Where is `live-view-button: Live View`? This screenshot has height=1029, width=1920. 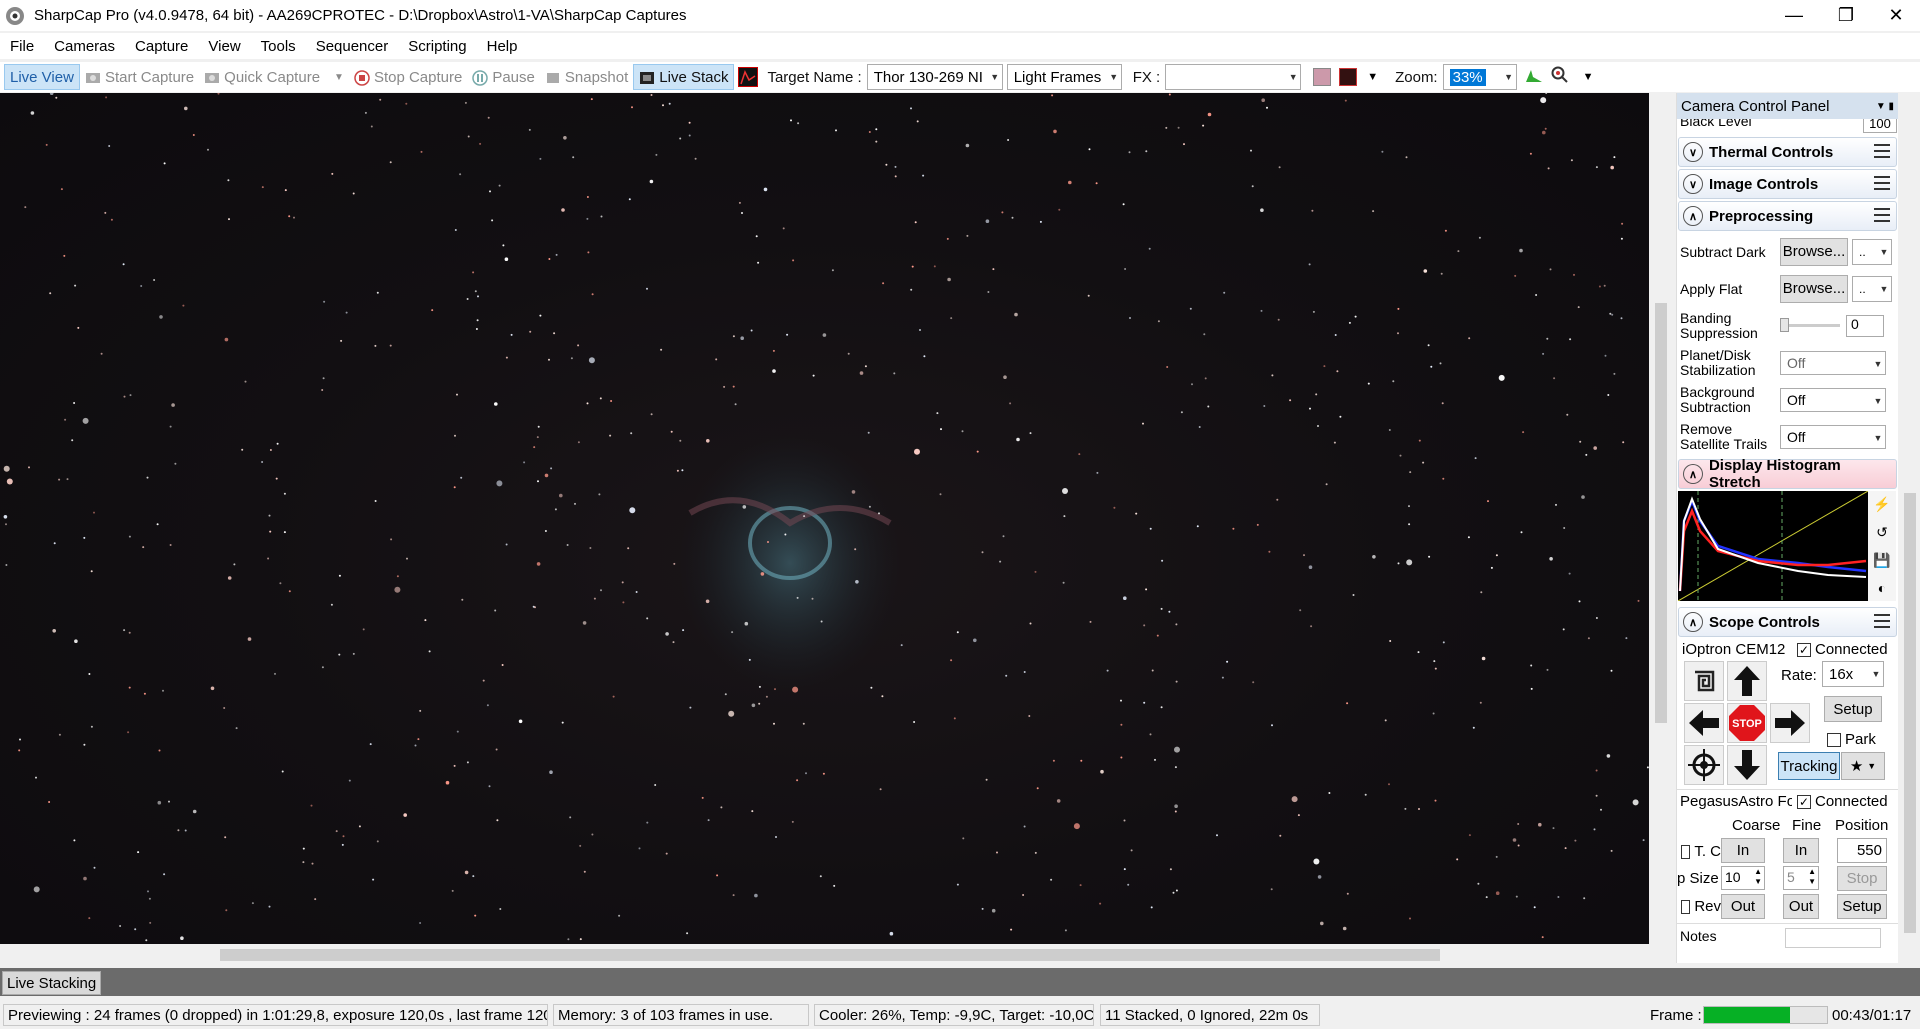 live-view-button: Live View is located at coordinates (42, 77).